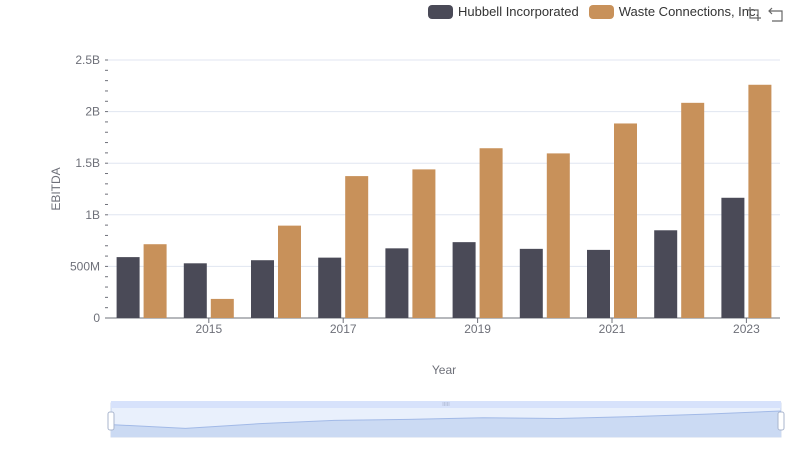  What do you see at coordinates (477, 329) in the screenshot?
I see `x-tick-label: 2019` at bounding box center [477, 329].